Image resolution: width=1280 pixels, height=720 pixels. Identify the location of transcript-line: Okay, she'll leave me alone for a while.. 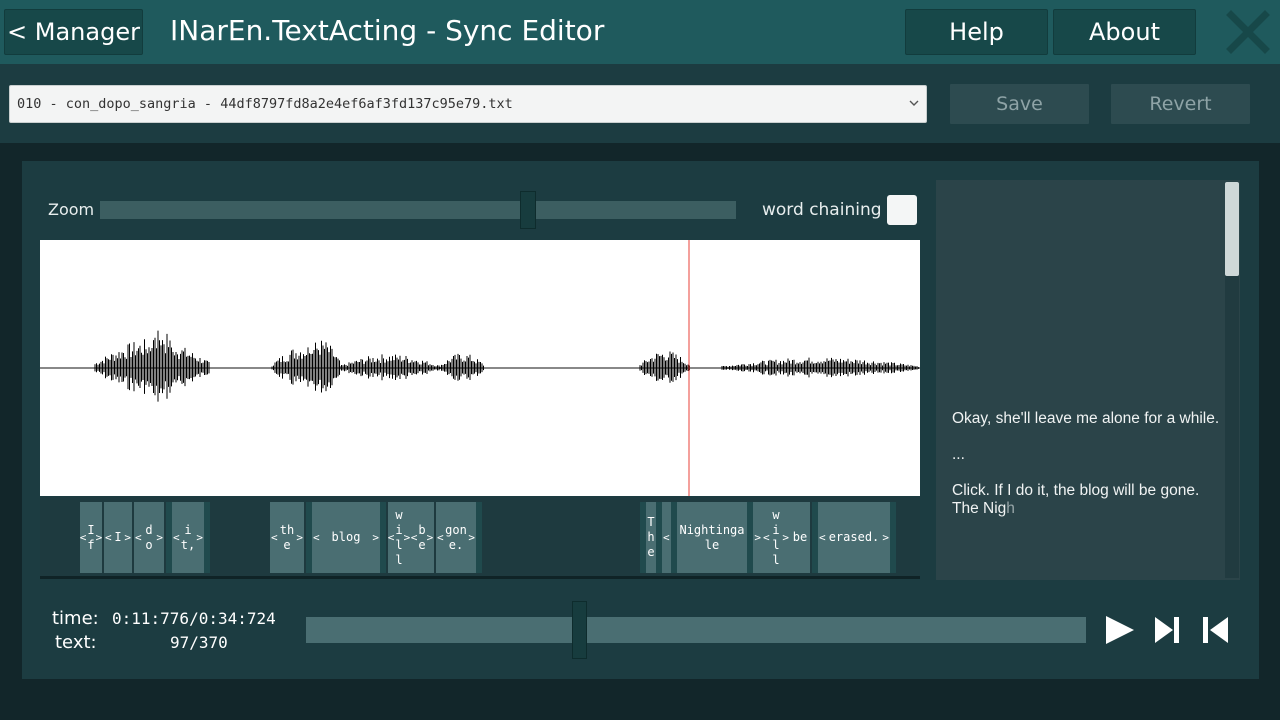
(1086, 418).